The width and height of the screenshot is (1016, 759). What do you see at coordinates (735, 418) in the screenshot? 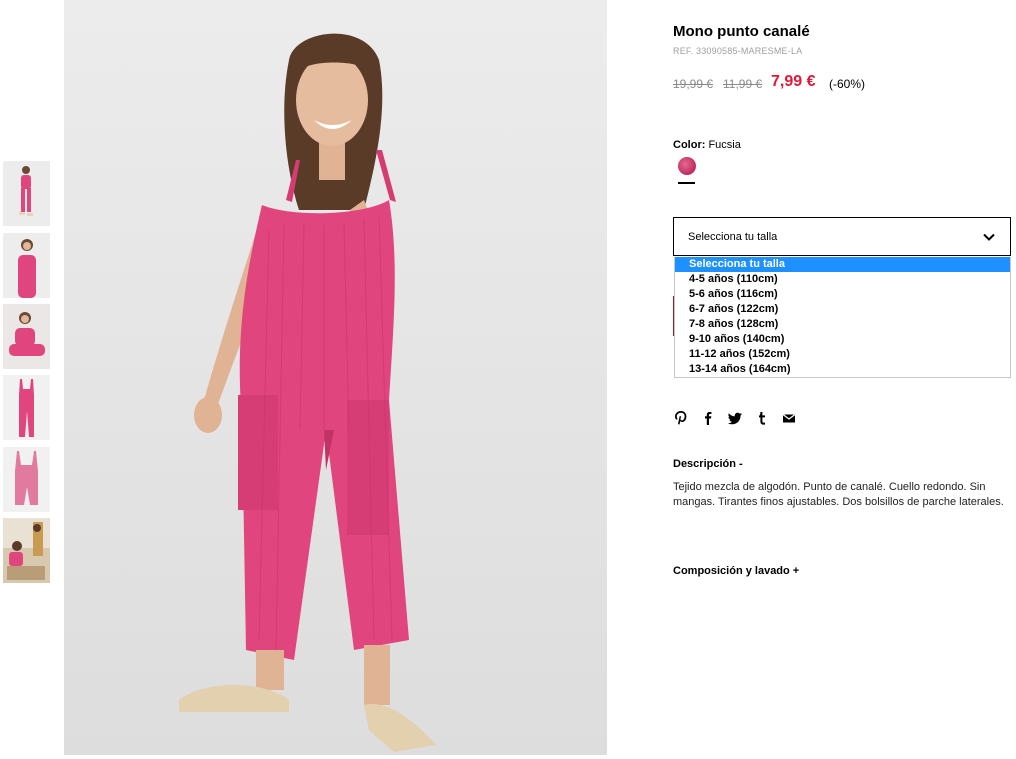
I see `twitter-icon` at bounding box center [735, 418].